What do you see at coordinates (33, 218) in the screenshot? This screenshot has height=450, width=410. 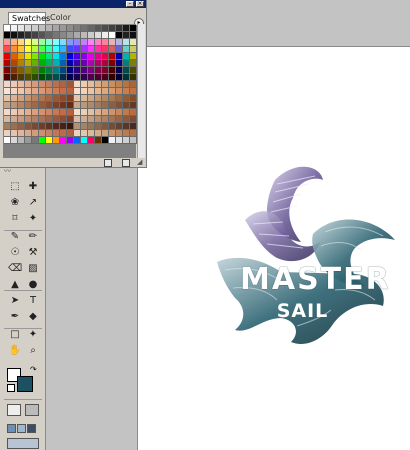 I see `slice-tool-icon: ✦` at bounding box center [33, 218].